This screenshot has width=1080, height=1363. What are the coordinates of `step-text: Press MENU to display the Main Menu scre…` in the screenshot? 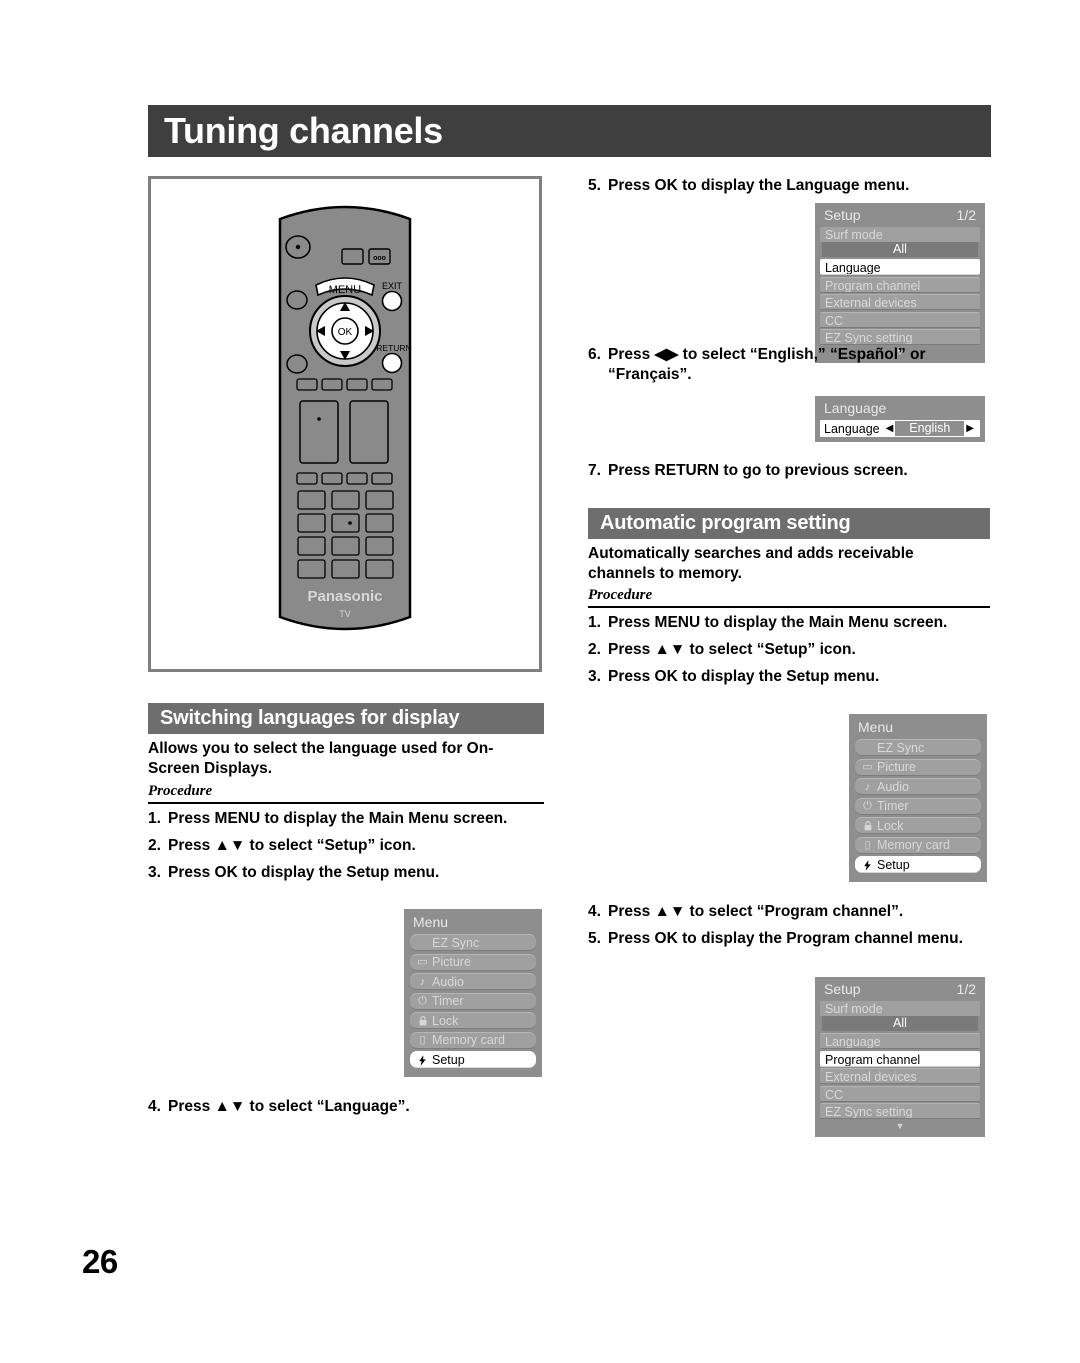 It's located at (778, 622).